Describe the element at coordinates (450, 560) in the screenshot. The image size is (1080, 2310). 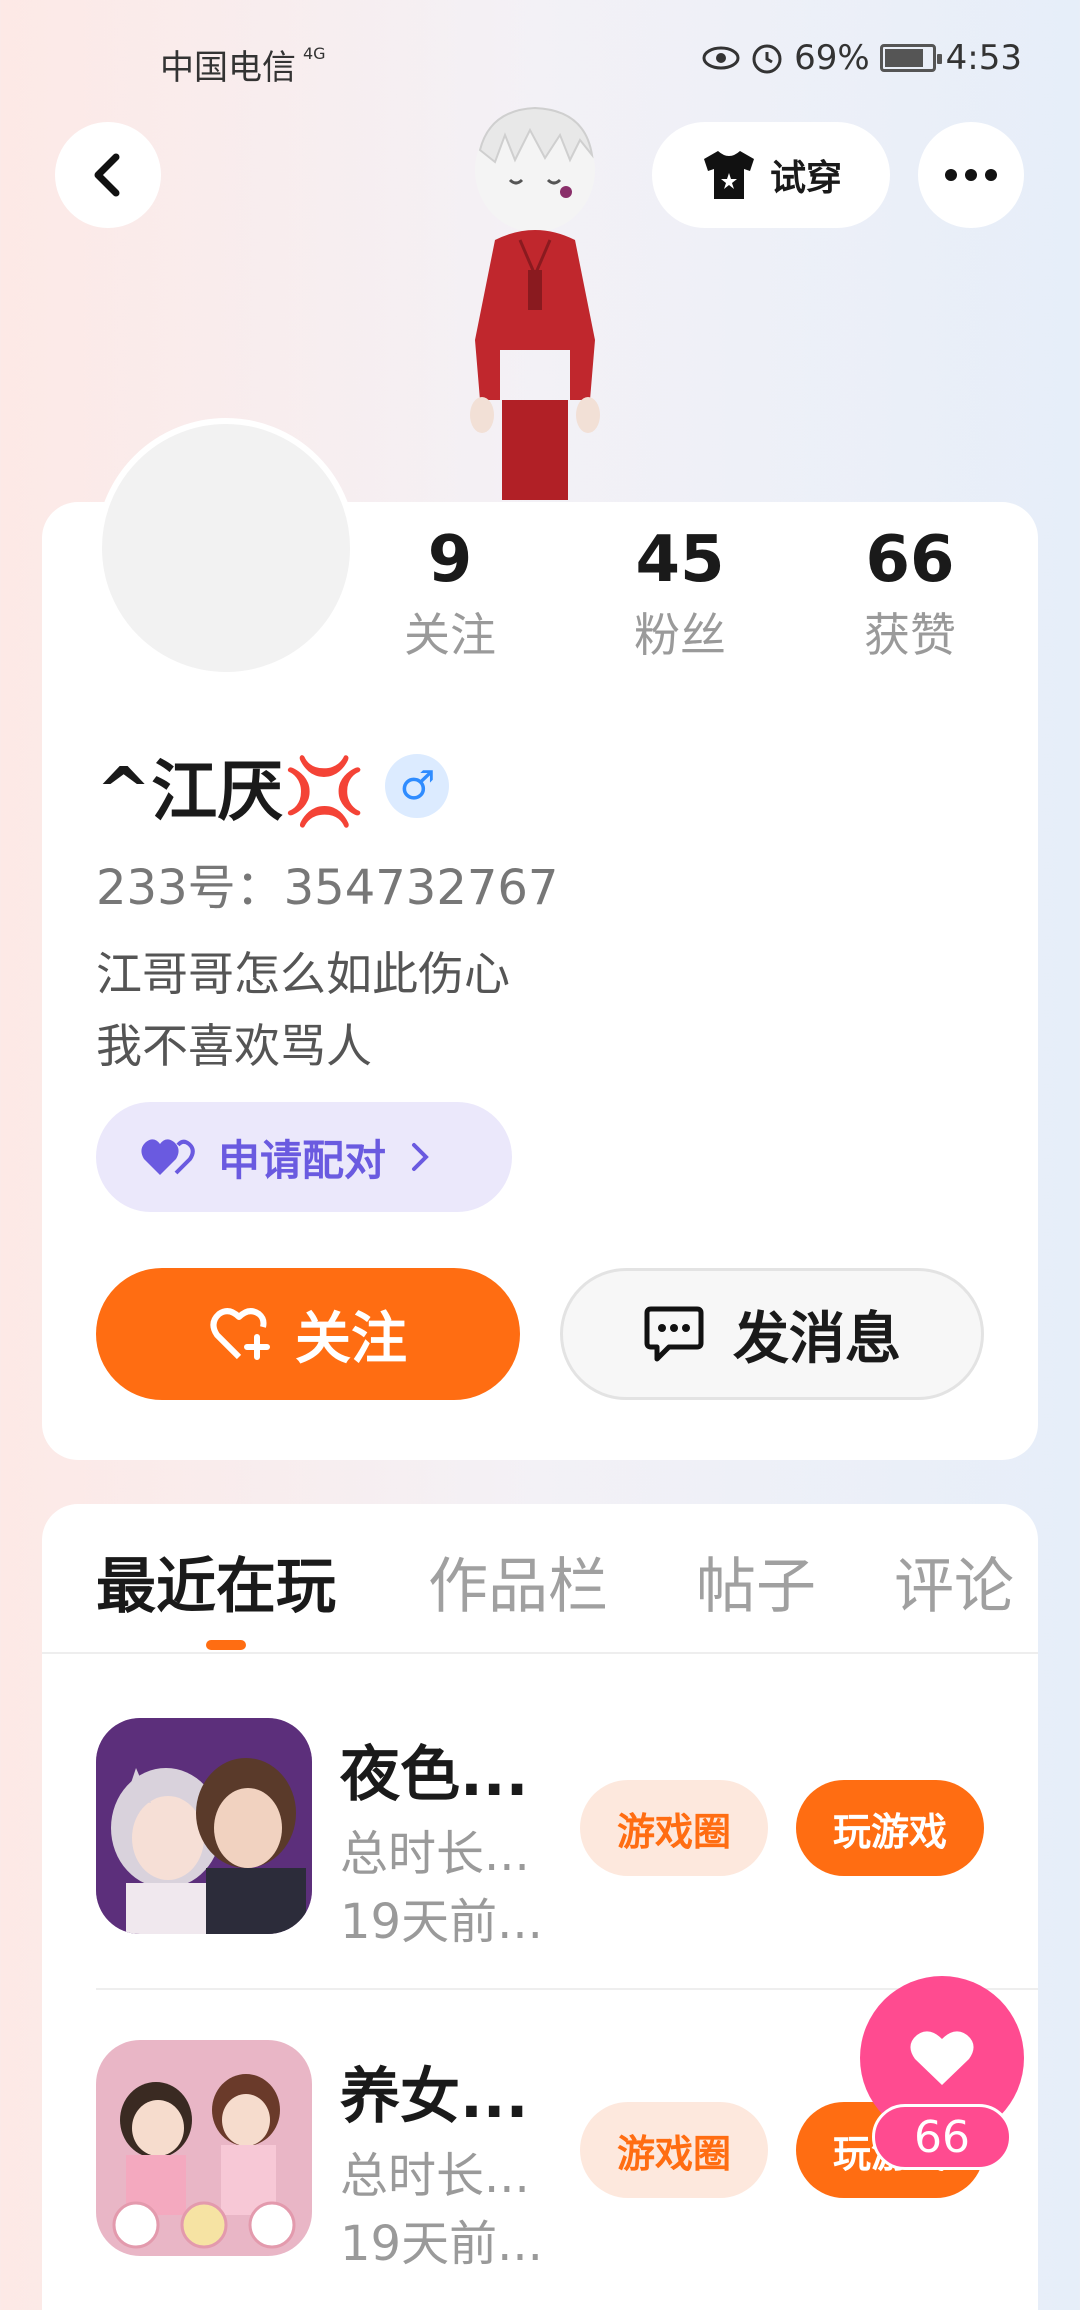
I see `stat-value: 9` at that location.